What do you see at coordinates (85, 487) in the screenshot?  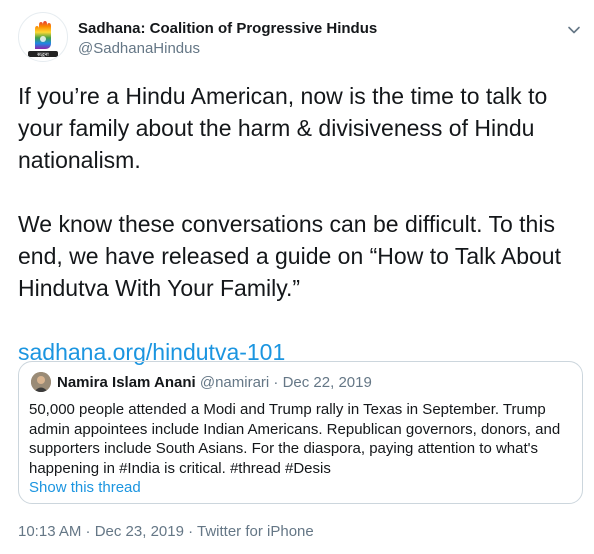 I see `show-thread-link: Show this thread` at bounding box center [85, 487].